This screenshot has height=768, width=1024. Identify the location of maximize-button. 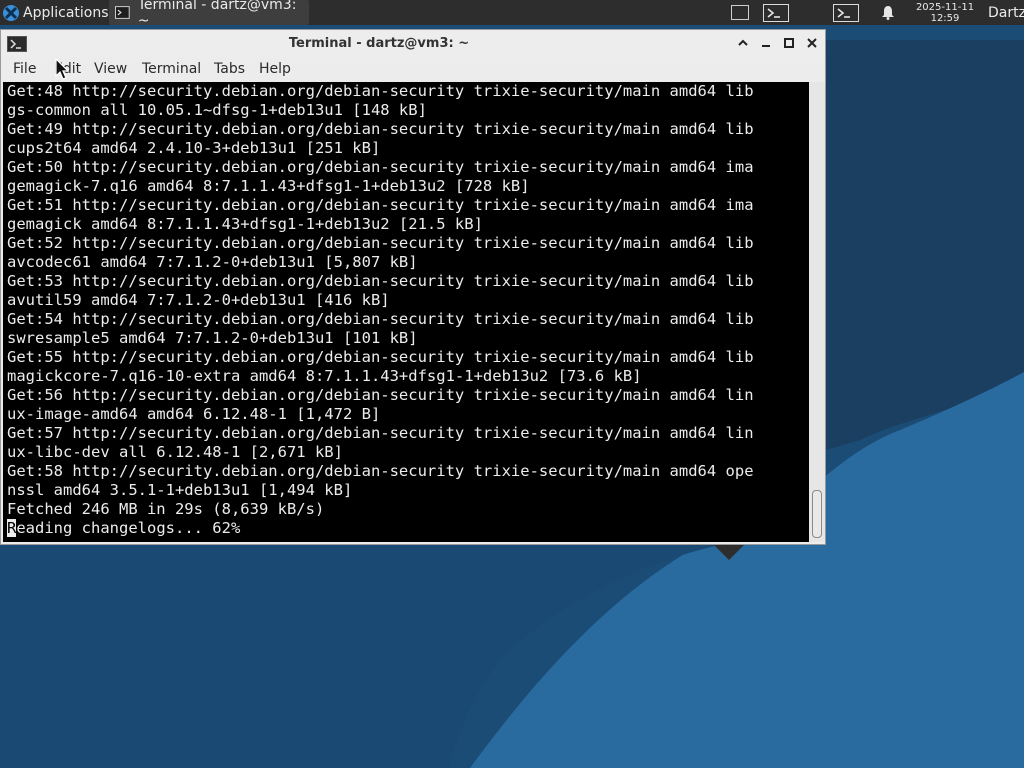
(789, 43).